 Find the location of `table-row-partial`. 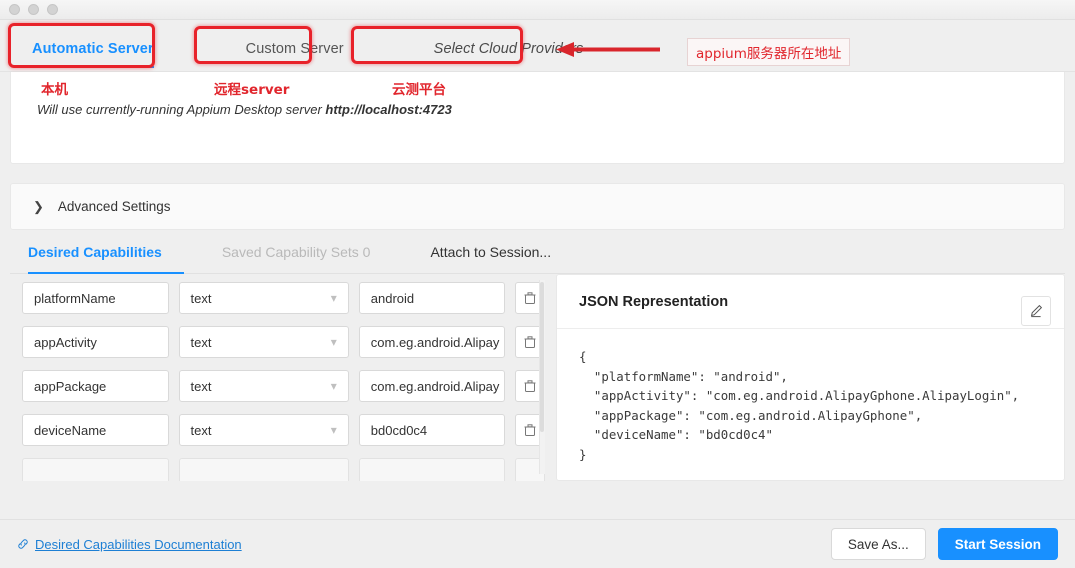

table-row-partial is located at coordinates (277, 469).